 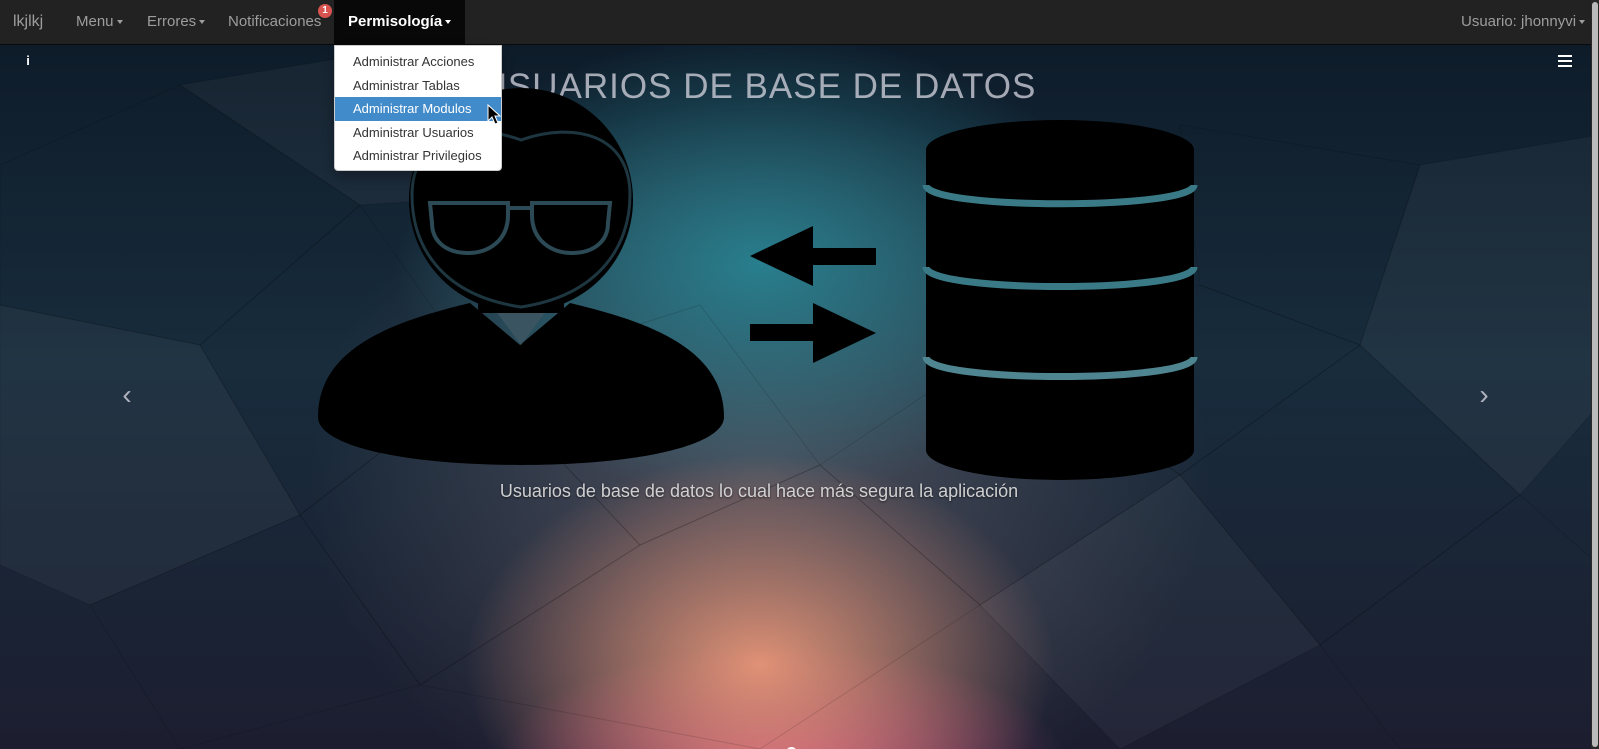 I want to click on errores-dropdown: Errores, so click(x=176, y=22).